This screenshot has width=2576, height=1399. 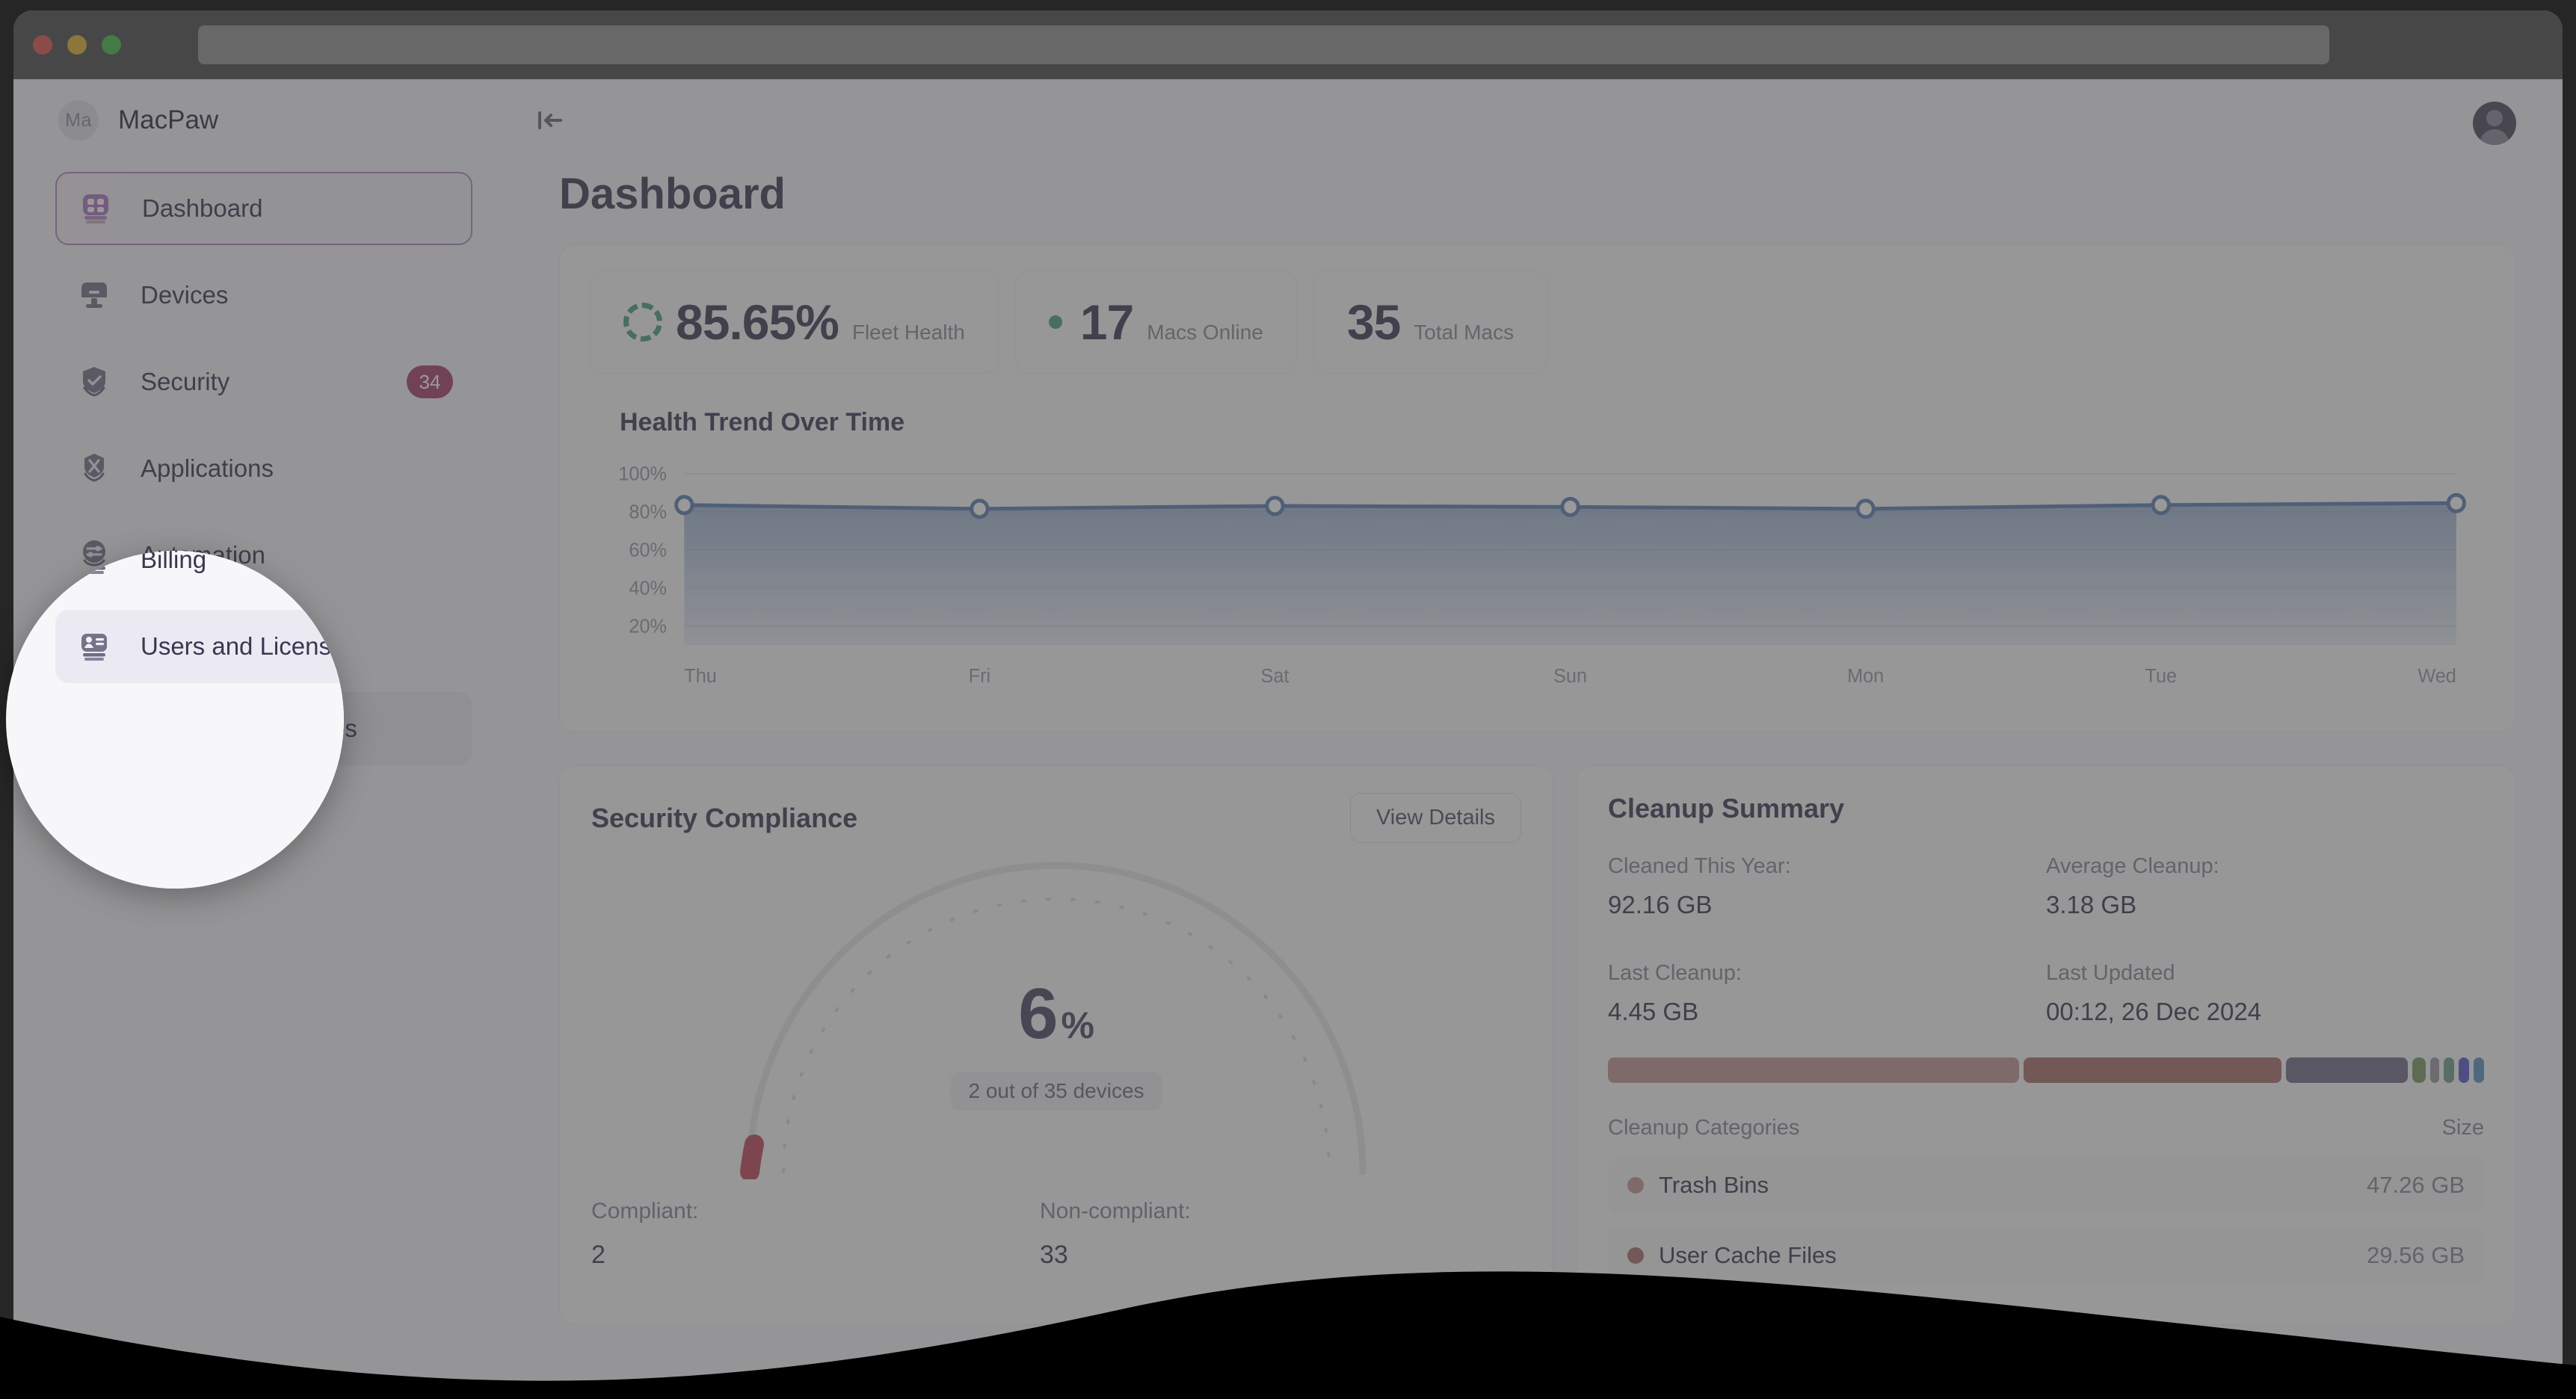 What do you see at coordinates (78, 120) in the screenshot?
I see `brand-avatar: Ma` at bounding box center [78, 120].